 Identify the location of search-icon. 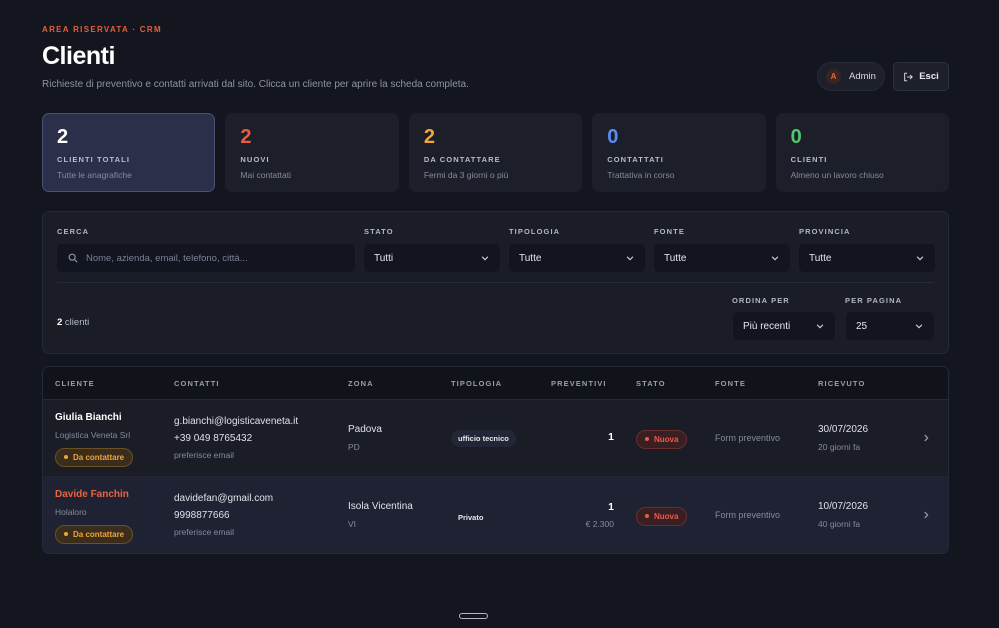
(73, 258).